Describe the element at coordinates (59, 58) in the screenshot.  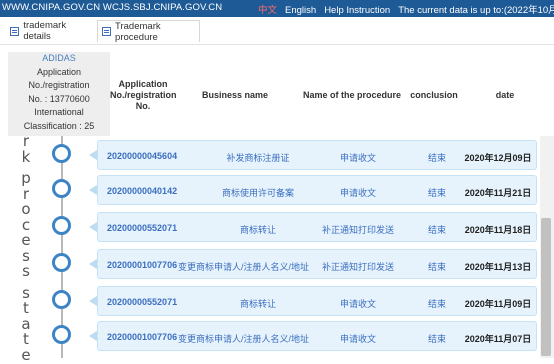
I see `brand-name: ADIDAS` at that location.